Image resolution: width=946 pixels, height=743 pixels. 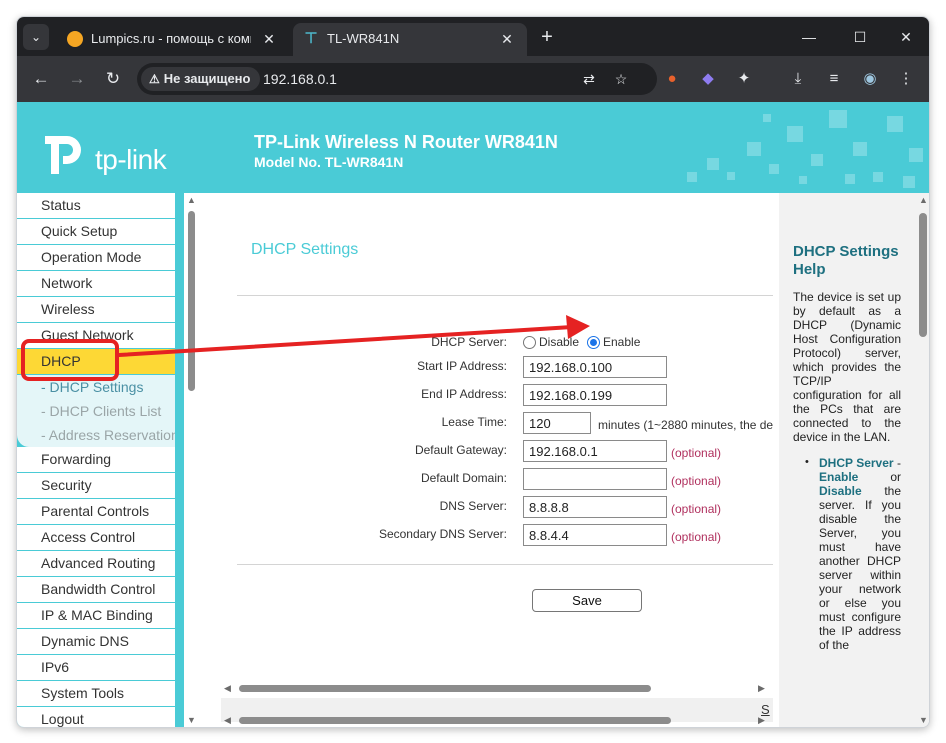 I want to click on bookmark-star-icon: ☆, so click(x=621, y=79).